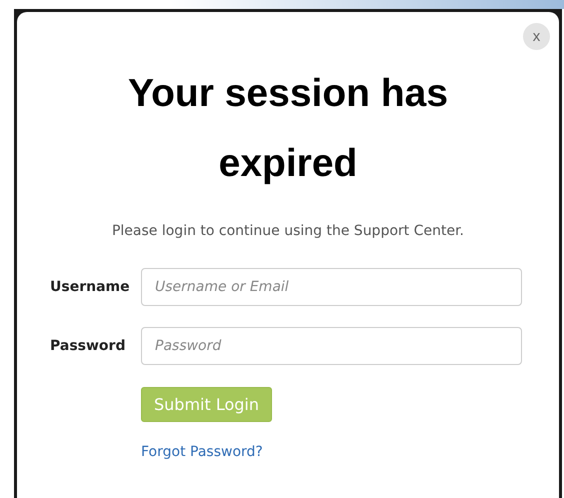  I want to click on field-label: Username, so click(90, 287).